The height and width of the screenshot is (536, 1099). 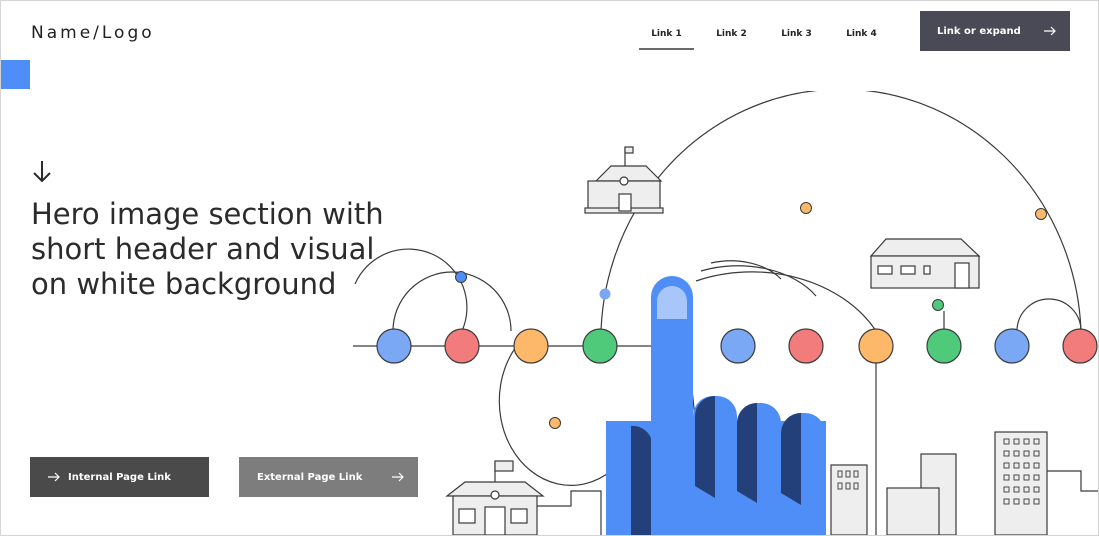 What do you see at coordinates (42, 172) in the screenshot?
I see `arrow-down-icon` at bounding box center [42, 172].